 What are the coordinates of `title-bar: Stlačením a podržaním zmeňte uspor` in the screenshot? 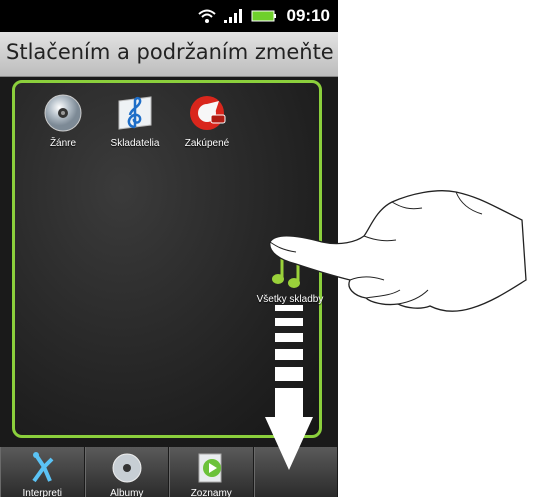 It's located at (169, 54).